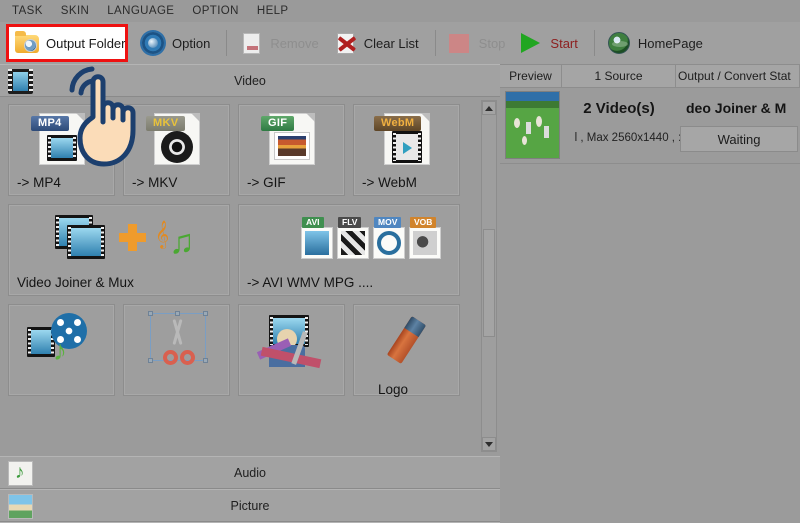 Image resolution: width=800 pixels, height=523 pixels. I want to click on vob-mini-icon: VOB, so click(425, 238).